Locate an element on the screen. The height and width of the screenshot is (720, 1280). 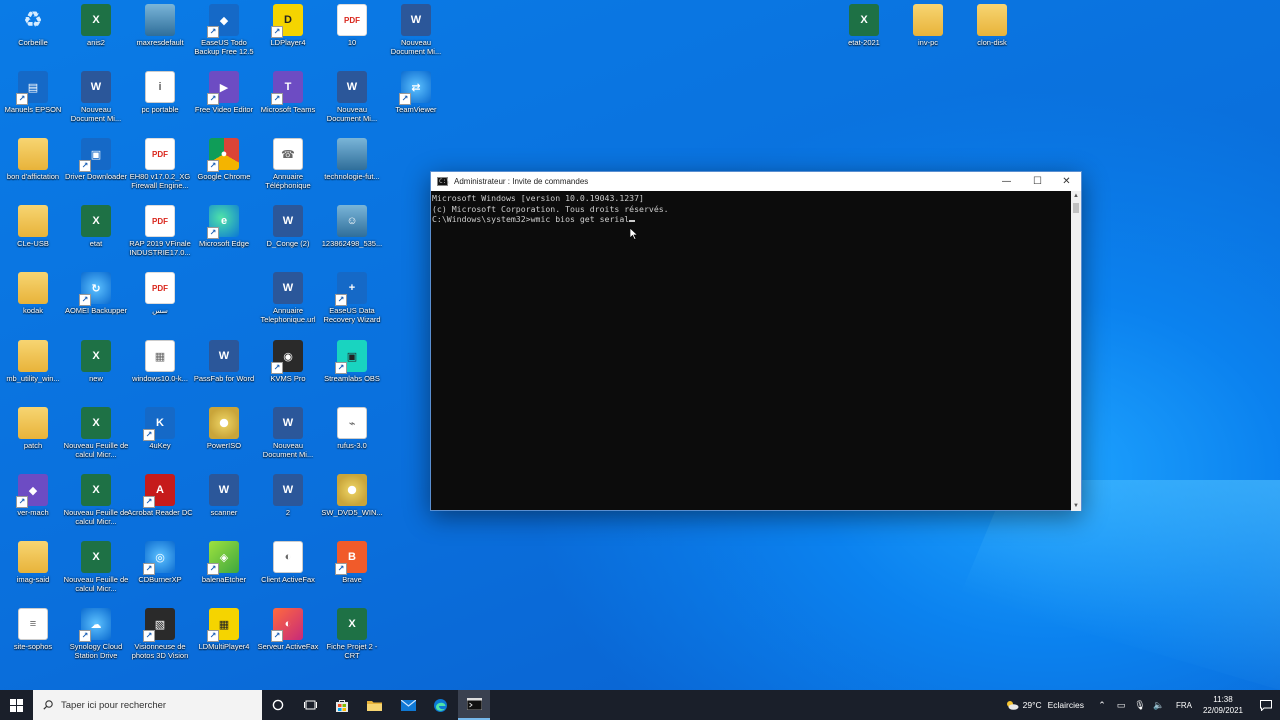
desktop-icon: +EaseUS Data Recovery Wizard is located at coordinates (352, 305).